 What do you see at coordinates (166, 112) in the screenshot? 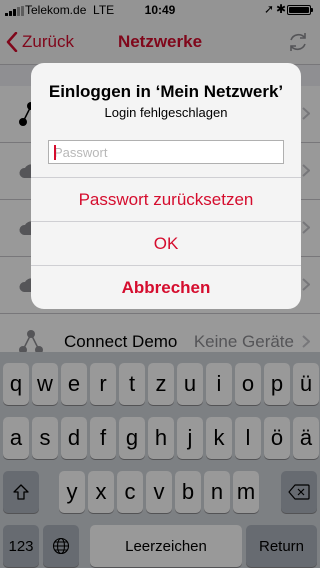
I see `alert-message: Login fehlgeschlagen` at bounding box center [166, 112].